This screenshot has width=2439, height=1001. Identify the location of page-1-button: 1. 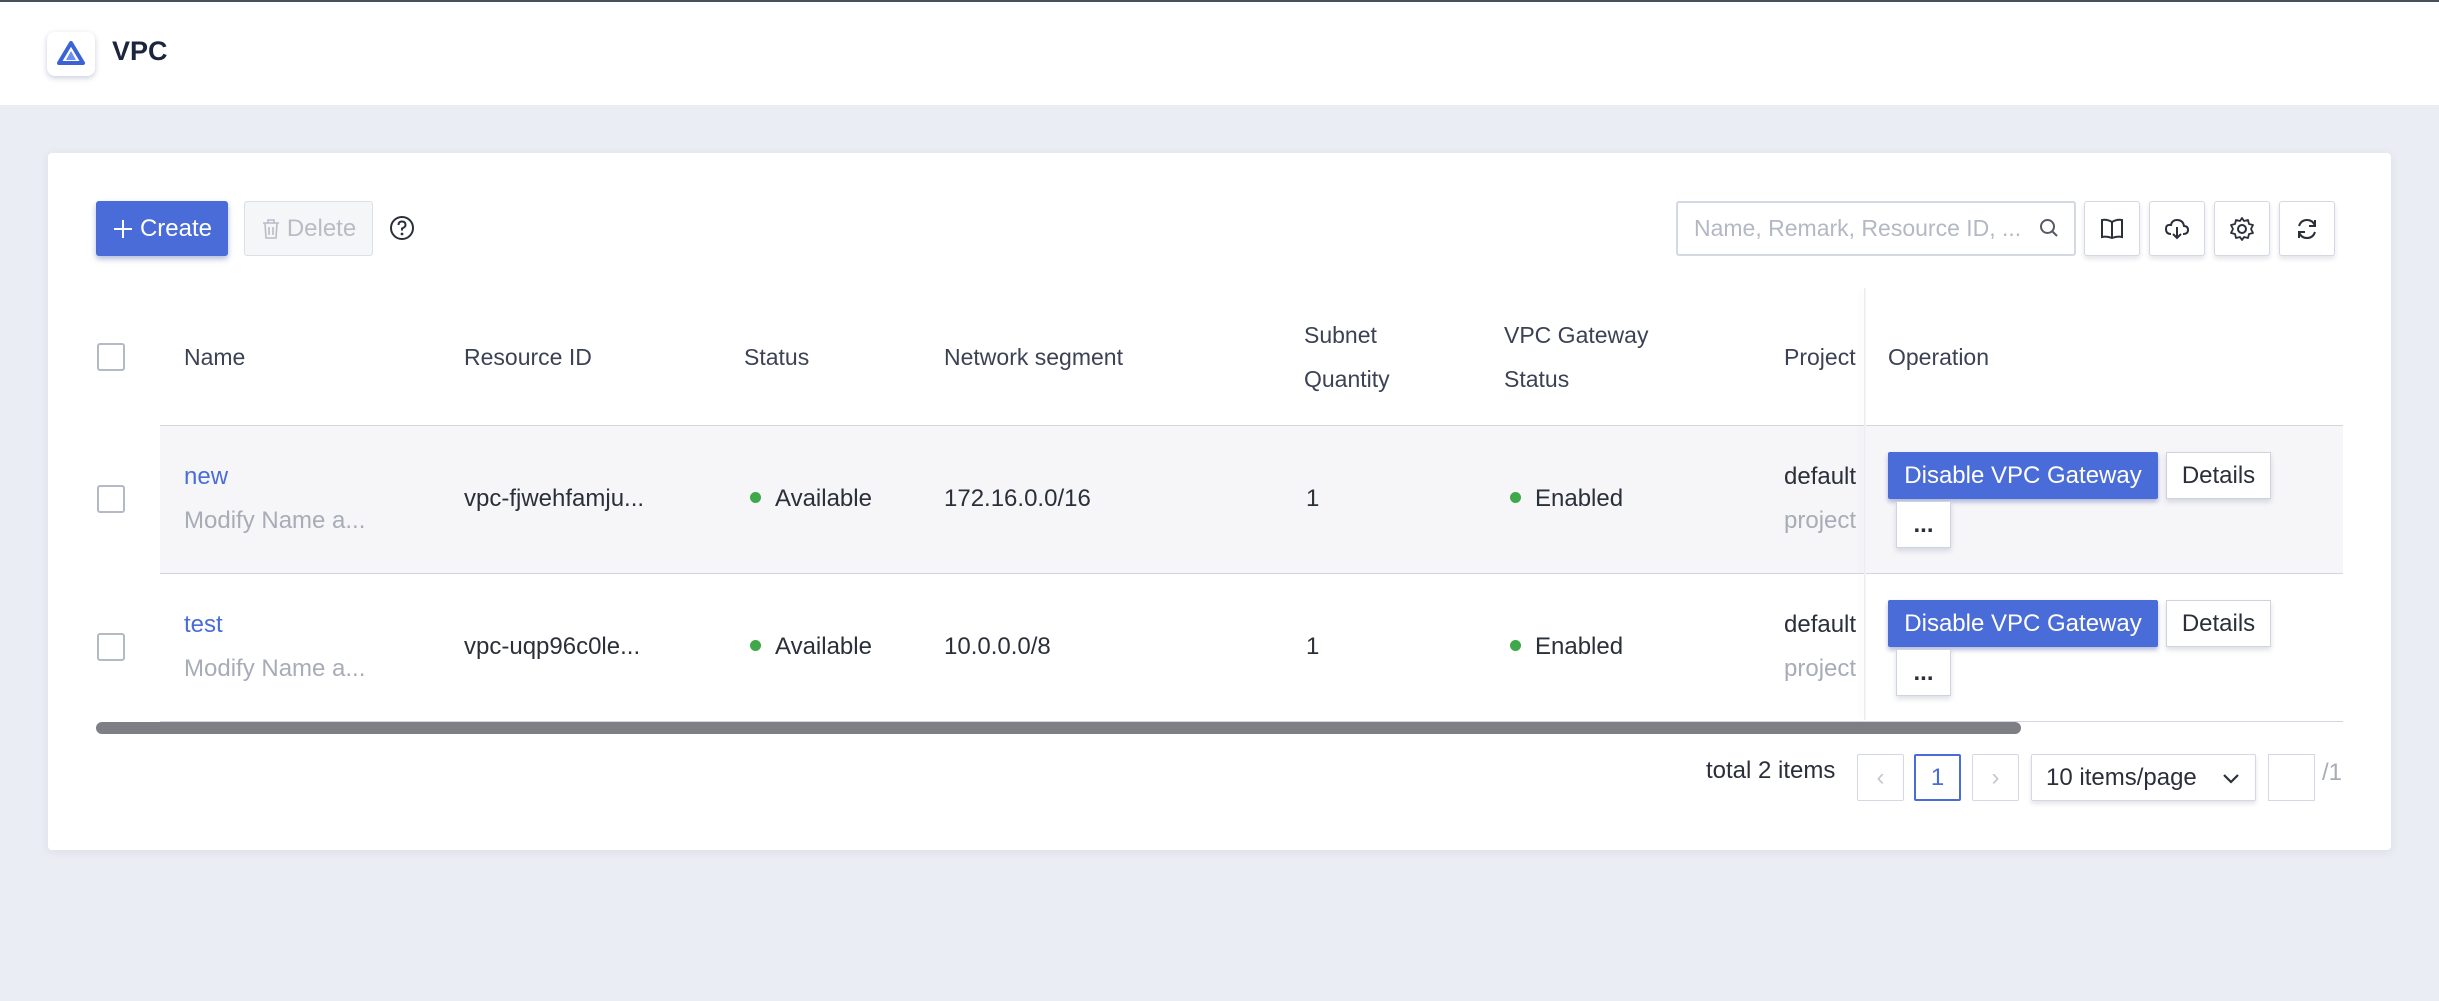
(1937, 777).